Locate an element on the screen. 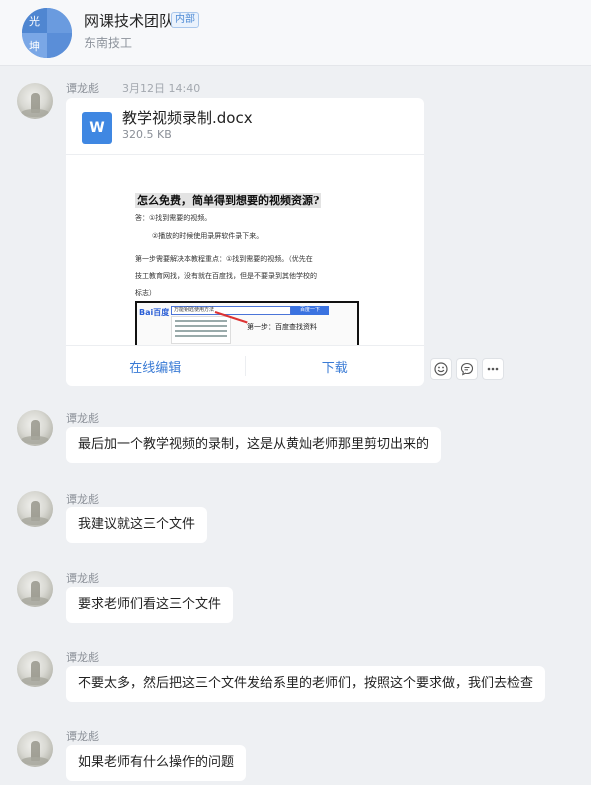  preview-title: 怎么免费，简单得到想要的视频资源? is located at coordinates (228, 200).